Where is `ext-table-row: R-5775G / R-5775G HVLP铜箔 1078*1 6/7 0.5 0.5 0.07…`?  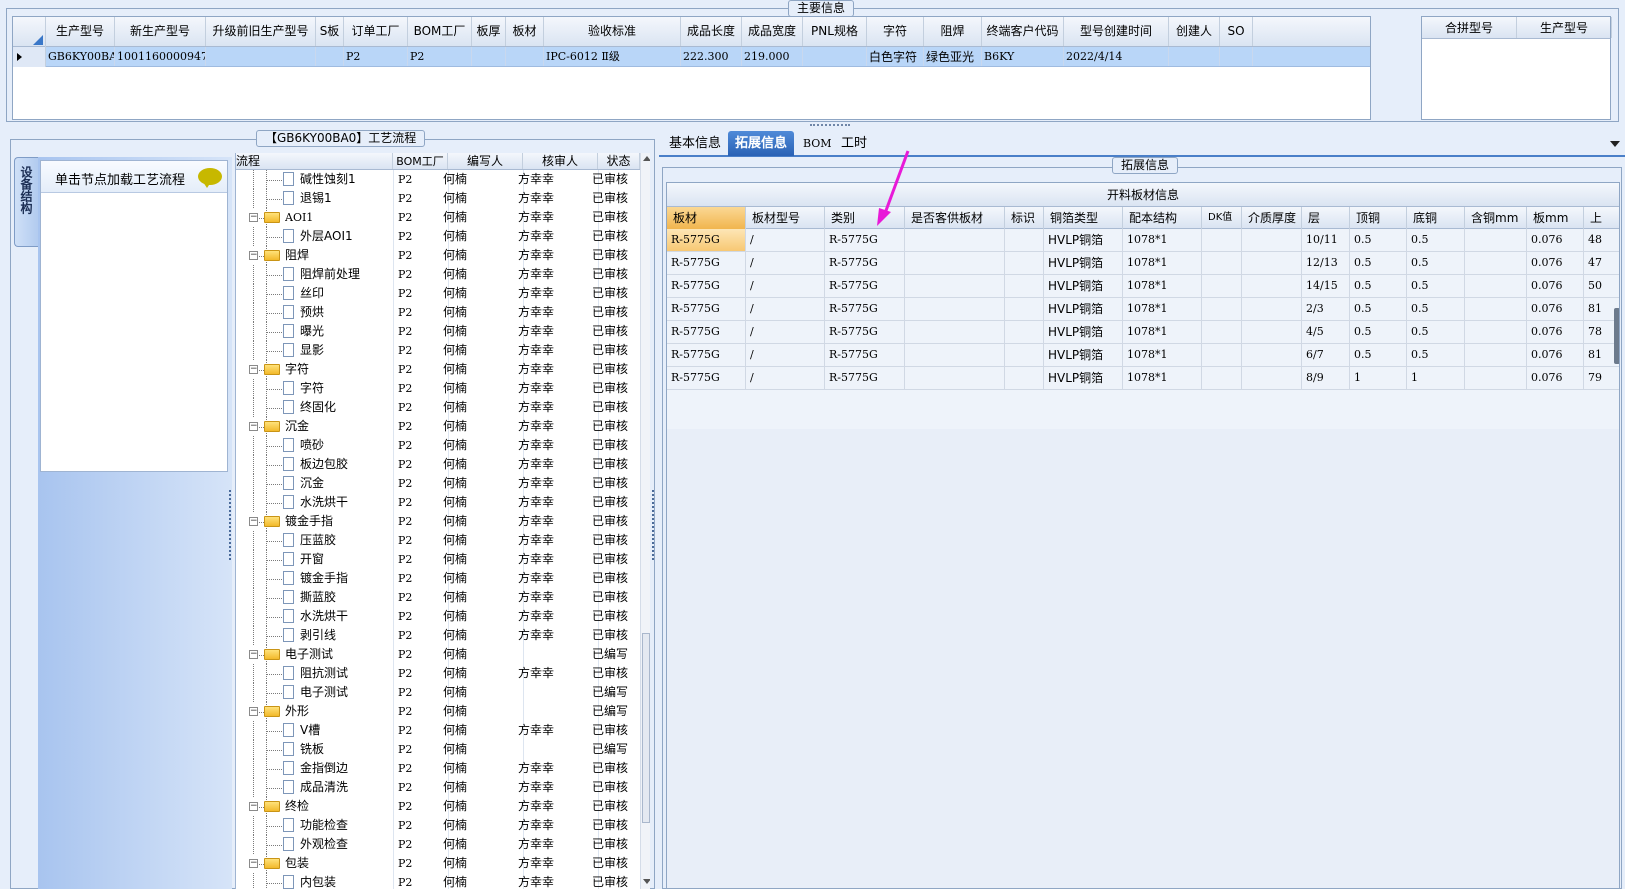
ext-table-row: R-5775G / R-5775G HVLP铜箔 1078*1 6/7 0.5 0.5 0.07… is located at coordinates (1143, 355).